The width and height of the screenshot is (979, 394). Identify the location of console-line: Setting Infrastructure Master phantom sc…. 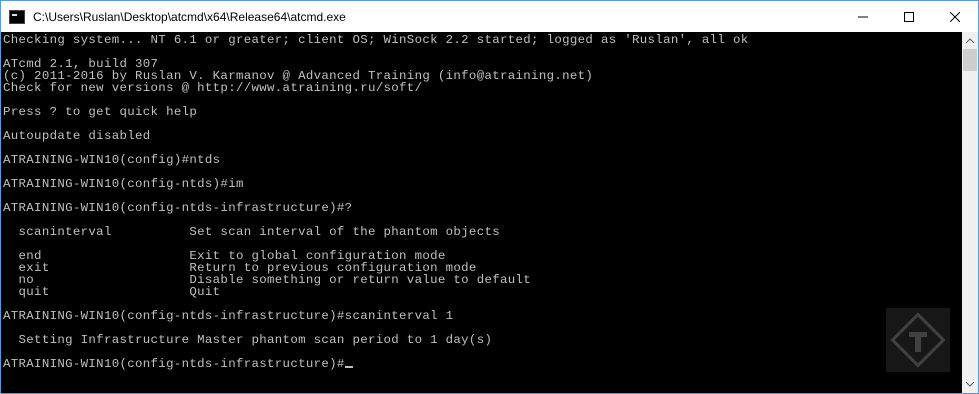
(248, 340).